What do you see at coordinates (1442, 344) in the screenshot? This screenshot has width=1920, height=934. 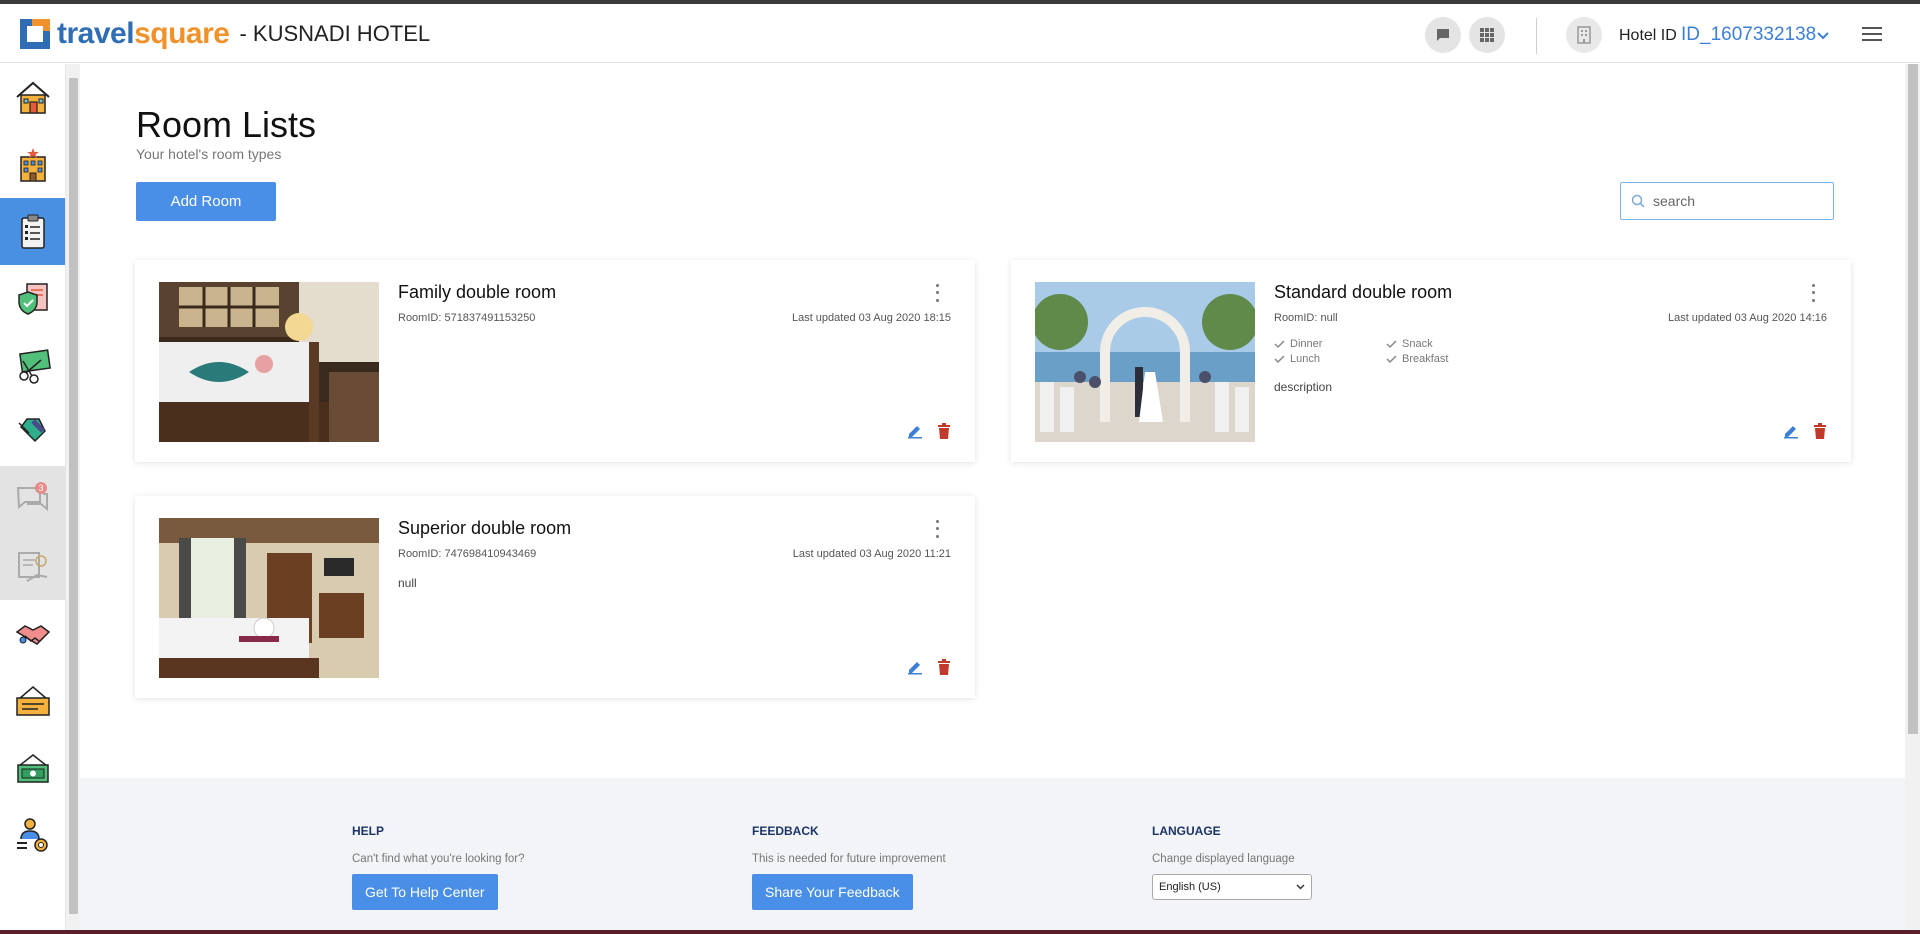 I see `meal-item: Snack` at bounding box center [1442, 344].